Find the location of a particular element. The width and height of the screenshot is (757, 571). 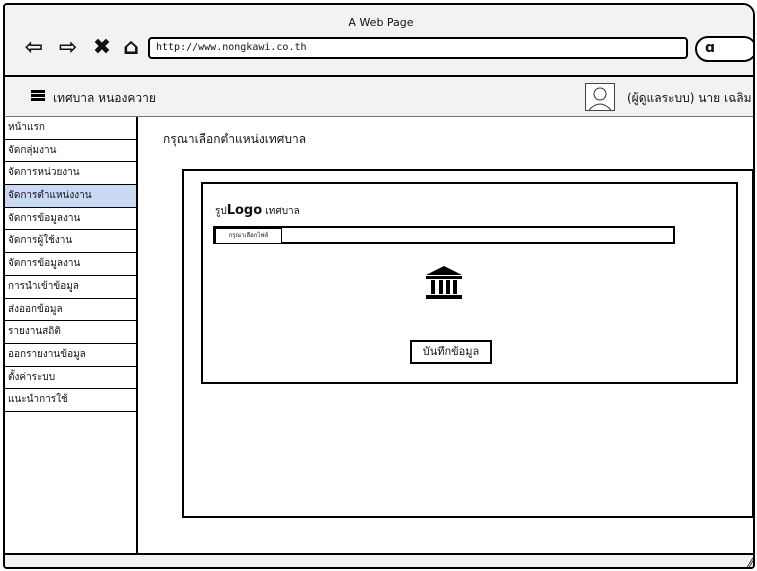

choose-file-button: กรุณาเลือกไฟล์ is located at coordinates (248, 236).